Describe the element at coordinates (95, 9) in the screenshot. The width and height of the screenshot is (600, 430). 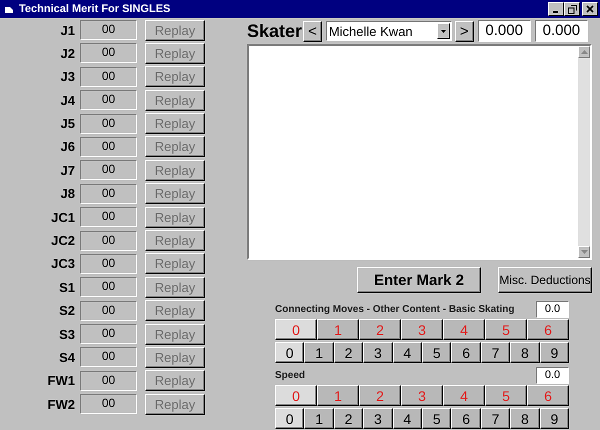
I see `window-title: Technical Merit For SINGLES` at that location.